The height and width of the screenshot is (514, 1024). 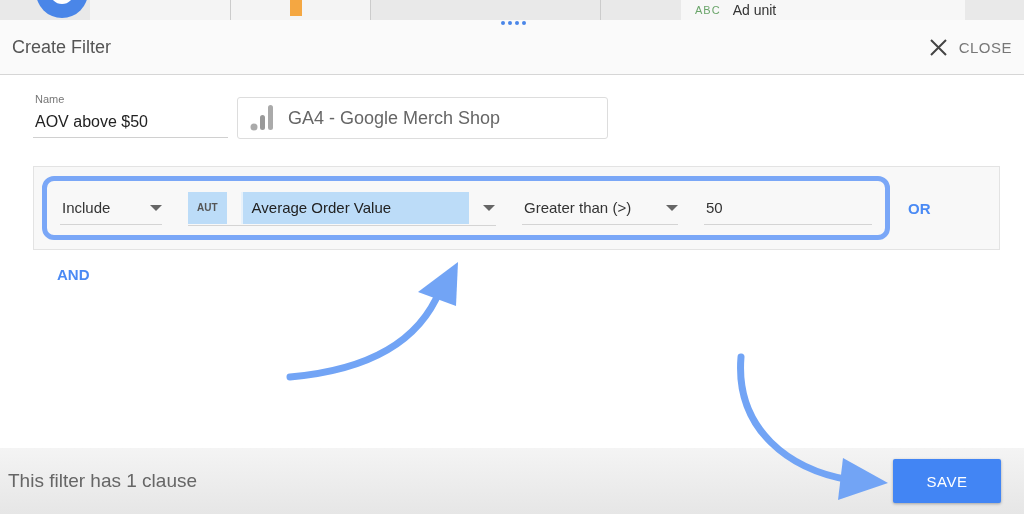 I want to click on save-button: SAVE, so click(x=947, y=481).